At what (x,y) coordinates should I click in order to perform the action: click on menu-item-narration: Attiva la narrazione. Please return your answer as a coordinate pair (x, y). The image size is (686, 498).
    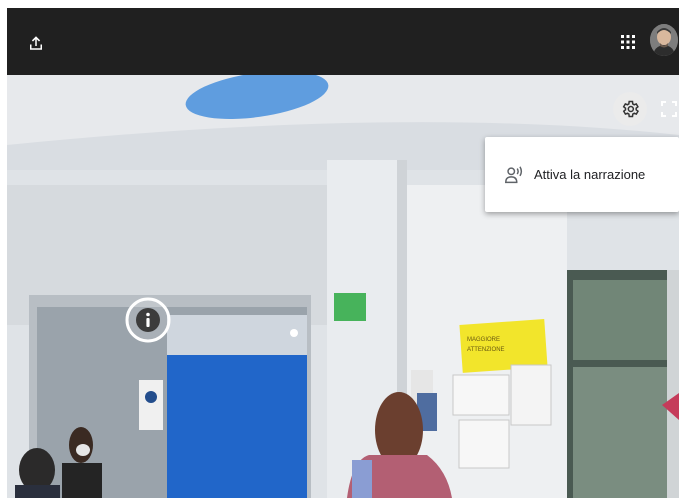
    Looking at the image, I should click on (582, 174).